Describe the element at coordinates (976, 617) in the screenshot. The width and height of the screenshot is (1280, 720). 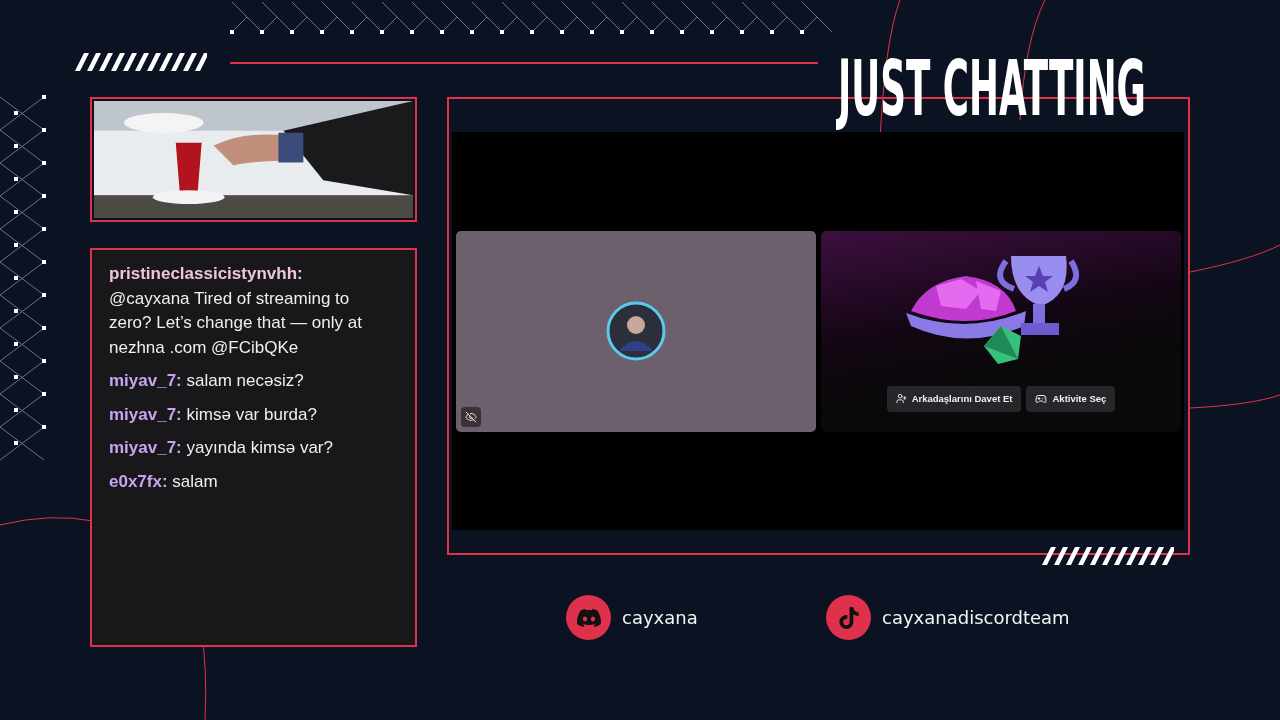
I see `social-handle: cayxanadiscordteam` at that location.